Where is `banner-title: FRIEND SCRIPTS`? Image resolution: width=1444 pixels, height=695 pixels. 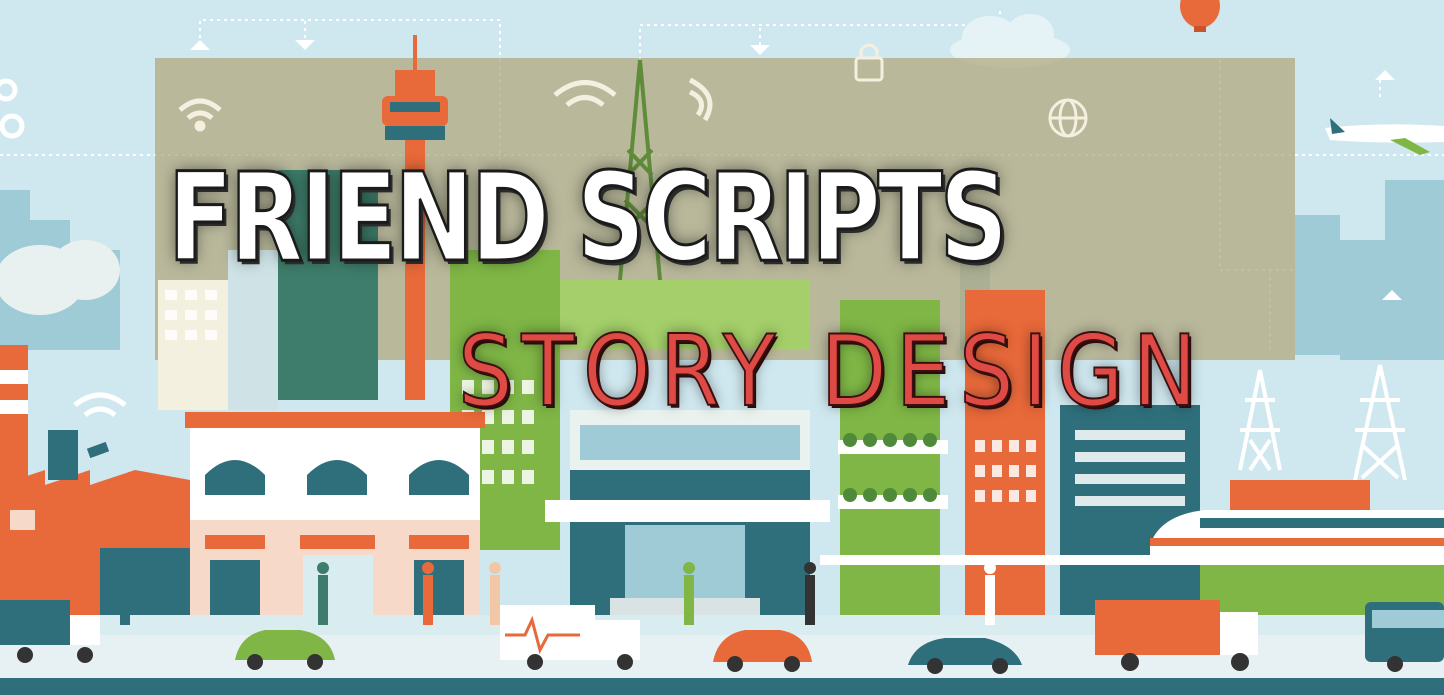 banner-title: FRIEND SCRIPTS is located at coordinates (588, 218).